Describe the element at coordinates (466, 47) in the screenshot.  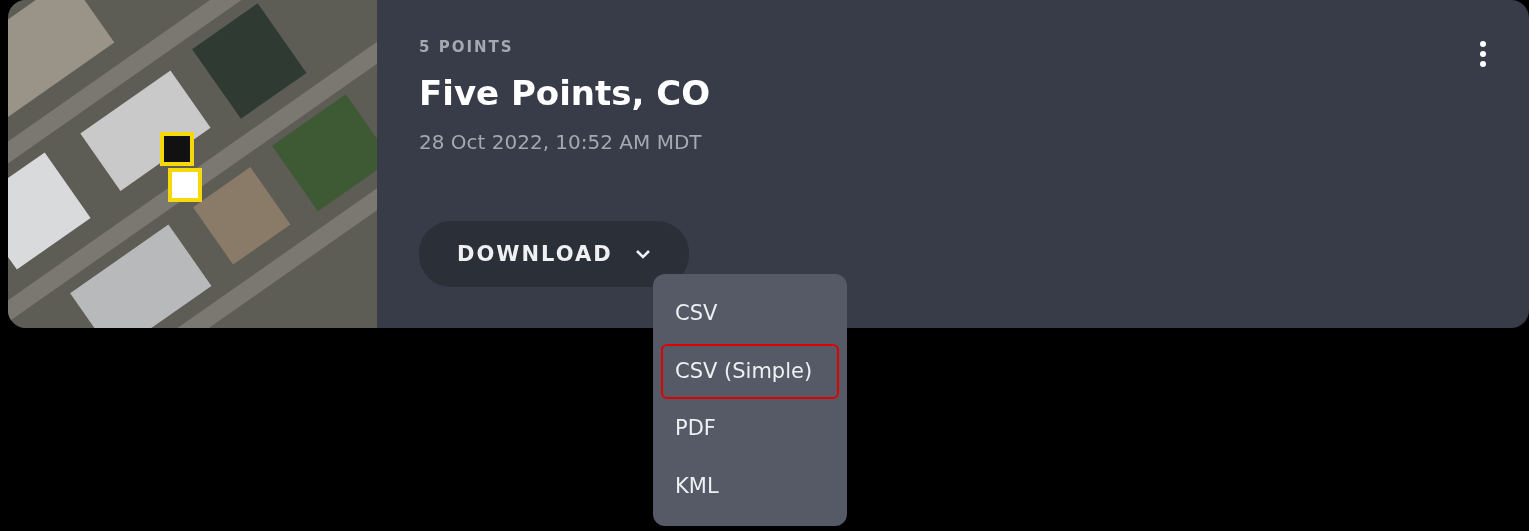
I see `points-count: 5 POINTS` at that location.